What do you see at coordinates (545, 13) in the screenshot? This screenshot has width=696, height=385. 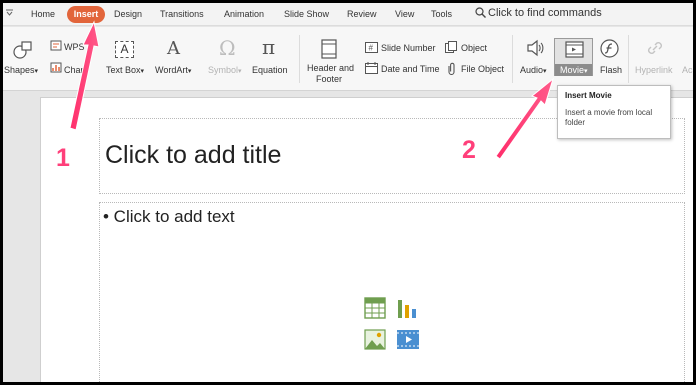 I see `search-placeholder: Click to find commands` at bounding box center [545, 13].